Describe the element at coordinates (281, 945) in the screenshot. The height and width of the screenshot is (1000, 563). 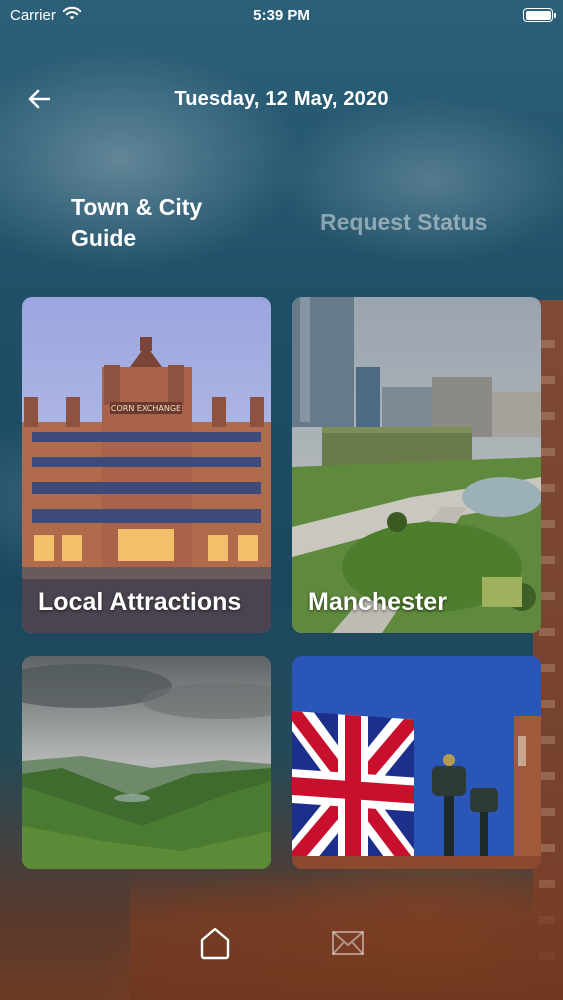
I see `bottom-nav` at that location.